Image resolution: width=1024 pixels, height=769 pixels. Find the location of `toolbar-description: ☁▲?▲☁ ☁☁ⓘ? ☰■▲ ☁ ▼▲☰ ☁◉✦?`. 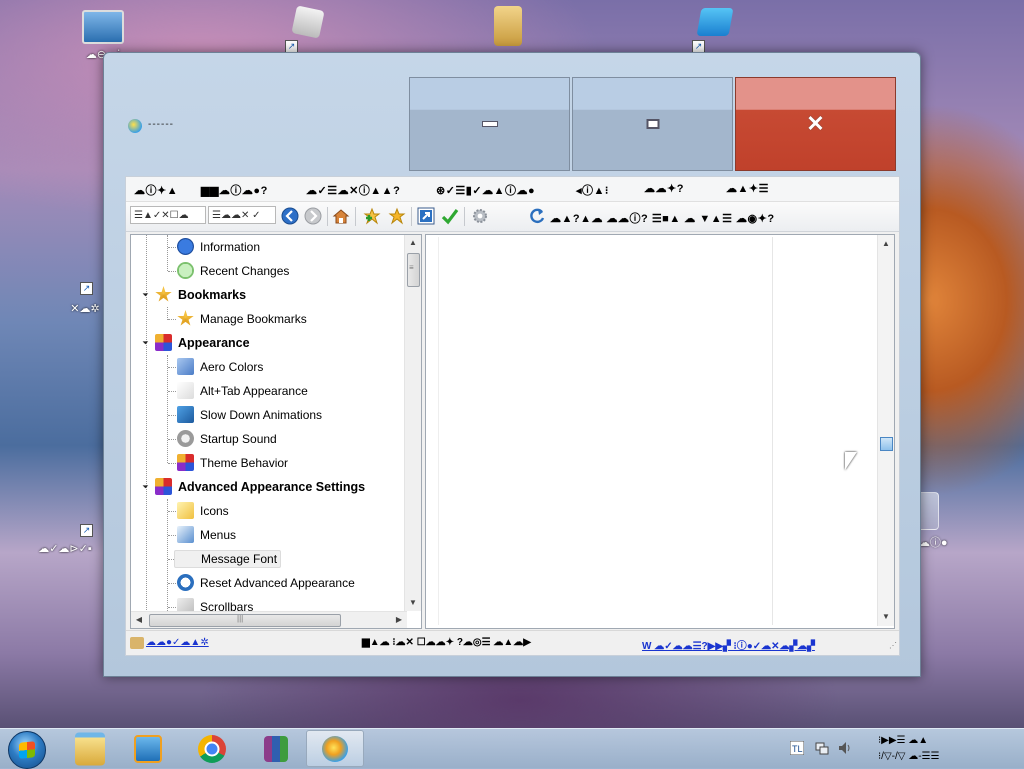

toolbar-description: ☁▲?▲☁ ☁☁ⓘ? ☰■▲ ☁ ▼▲☰ ☁◉✦? is located at coordinates (662, 219).